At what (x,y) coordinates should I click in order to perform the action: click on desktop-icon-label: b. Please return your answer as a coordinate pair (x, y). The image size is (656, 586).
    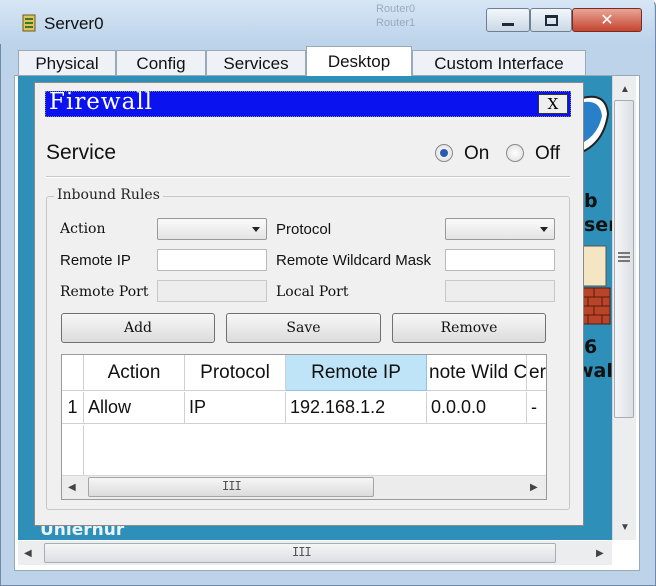
    Looking at the image, I should click on (591, 201).